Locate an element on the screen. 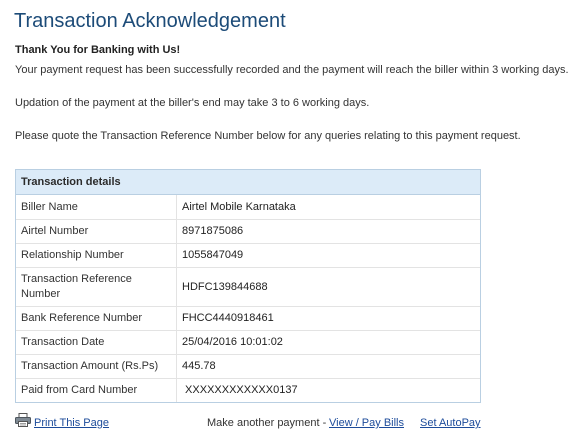 The image size is (582, 442). row-value: FHCC4440918461 is located at coordinates (328, 318).